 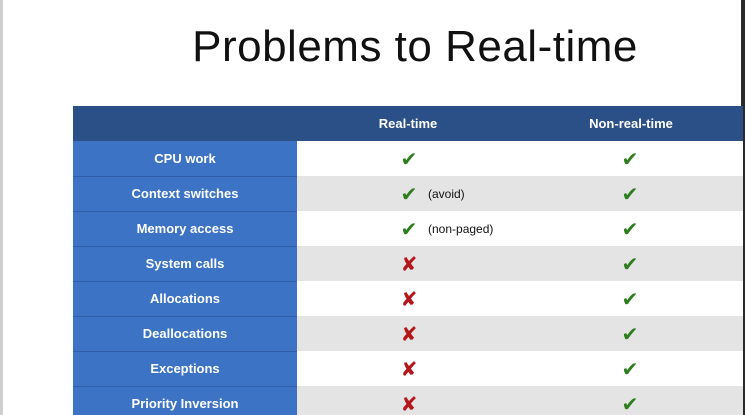 What do you see at coordinates (415, 46) in the screenshot?
I see `slide-title: Problems to Real-time` at bounding box center [415, 46].